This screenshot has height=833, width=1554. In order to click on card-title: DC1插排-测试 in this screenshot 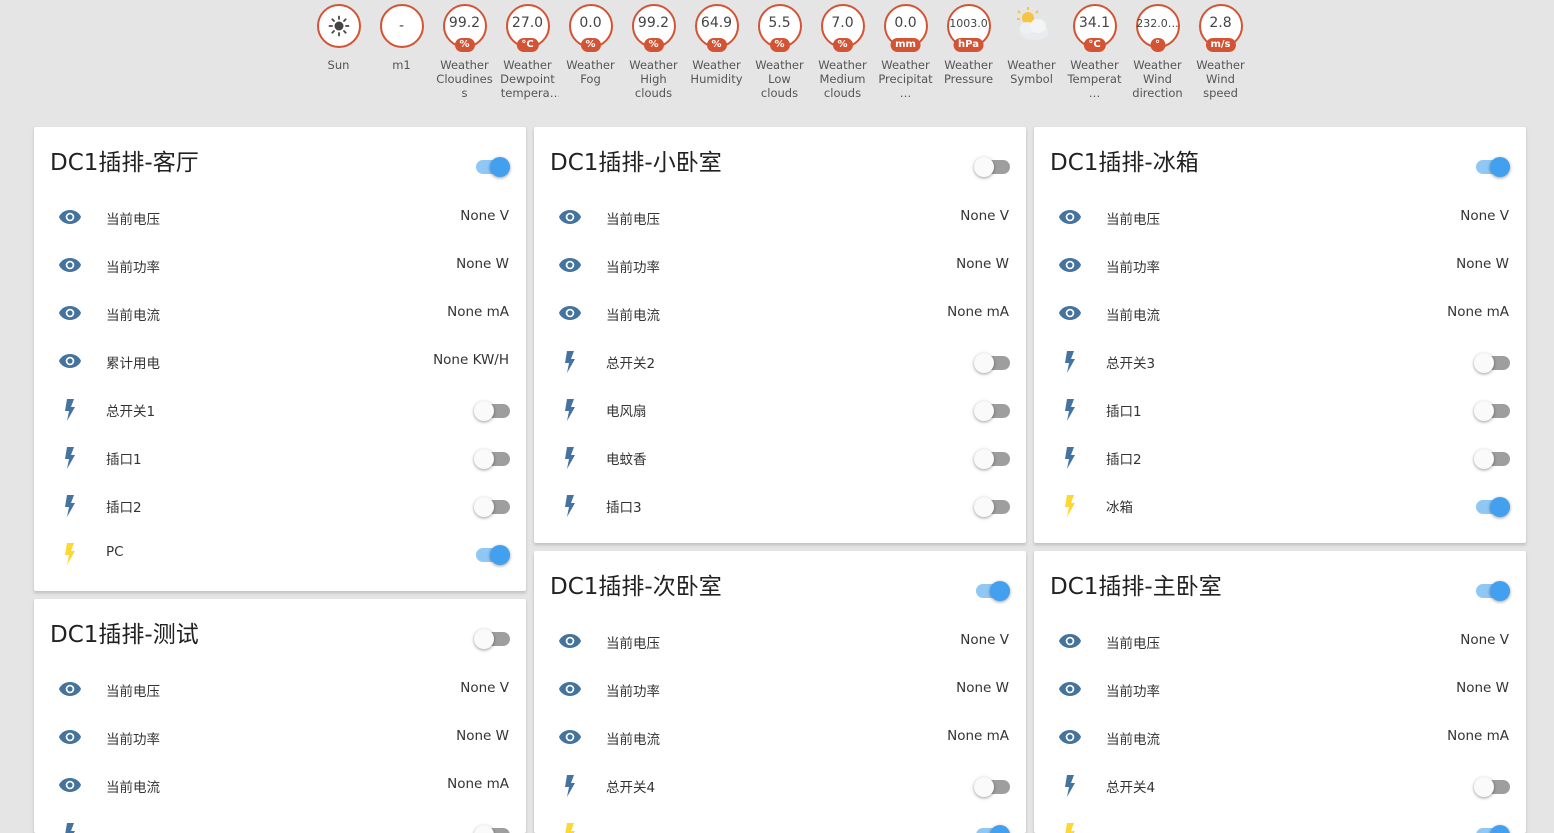, I will do `click(124, 635)`.